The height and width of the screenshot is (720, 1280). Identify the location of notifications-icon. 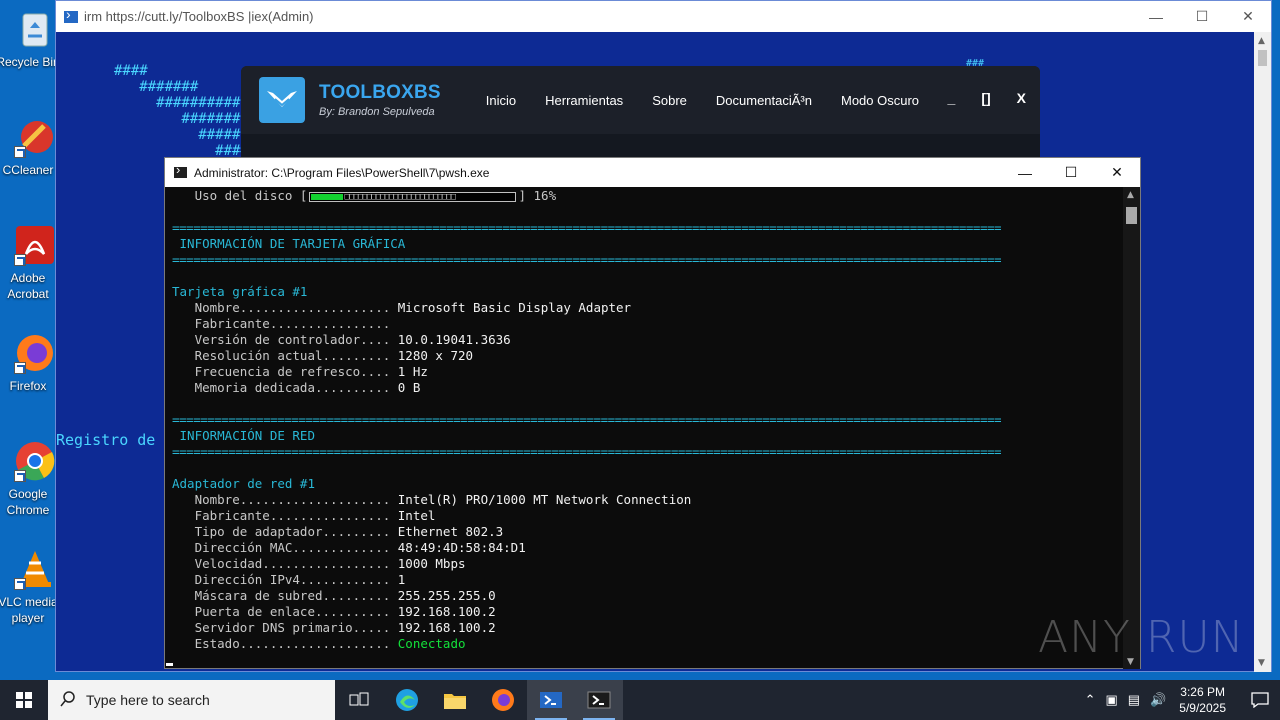
(1260, 700).